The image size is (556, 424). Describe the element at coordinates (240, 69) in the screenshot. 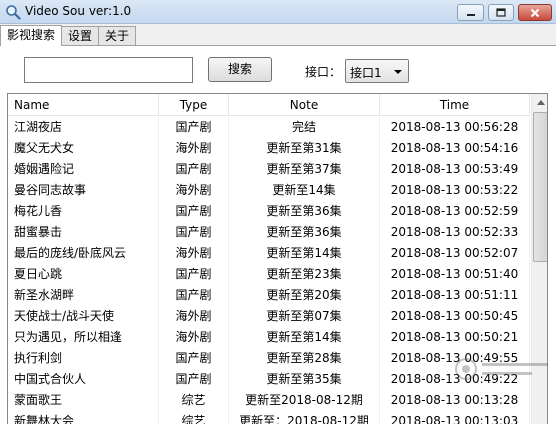

I see `search-button: 搜索` at that location.